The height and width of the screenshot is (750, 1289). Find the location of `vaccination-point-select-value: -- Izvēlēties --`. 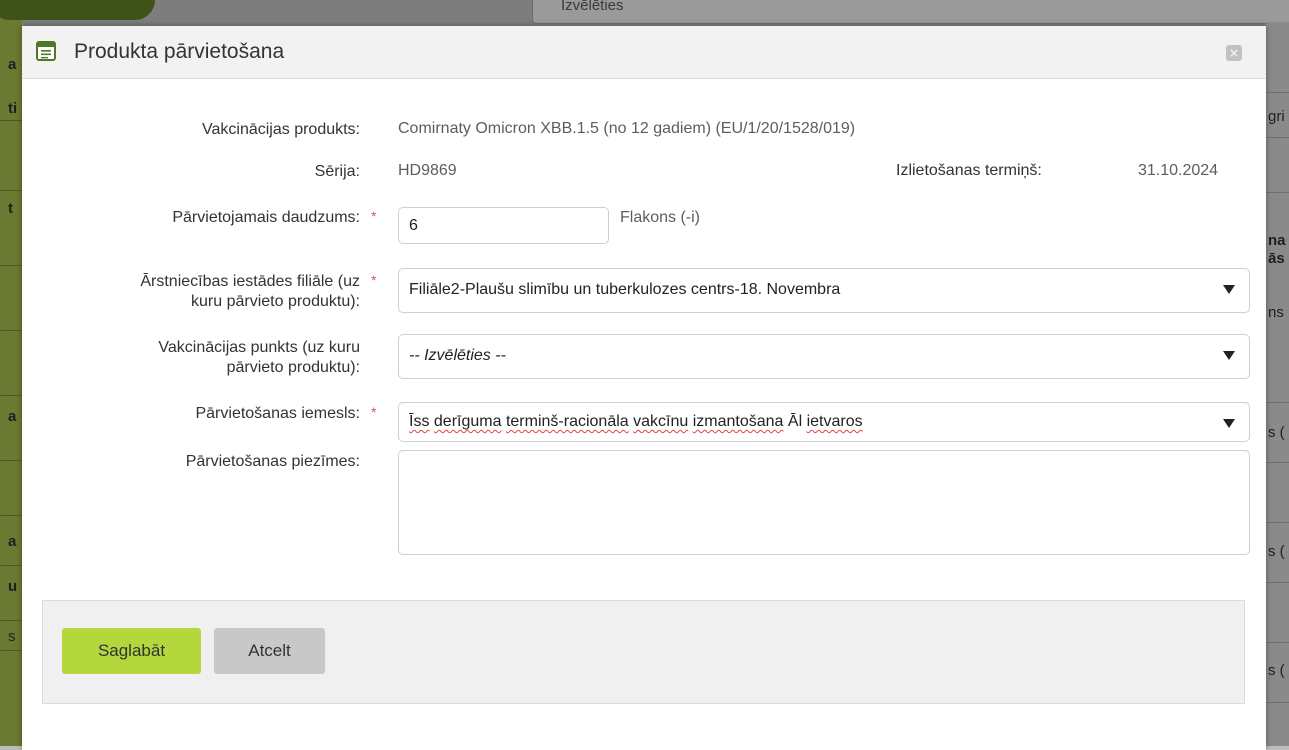

vaccination-point-select-value: -- Izvēlēties -- is located at coordinates (457, 355).